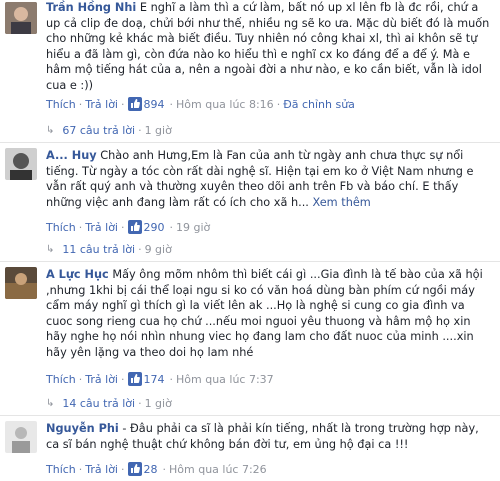 The width and height of the screenshot is (500, 481). Describe the element at coordinates (341, 202) in the screenshot. I see `see-more-link: Xem thêm` at that location.